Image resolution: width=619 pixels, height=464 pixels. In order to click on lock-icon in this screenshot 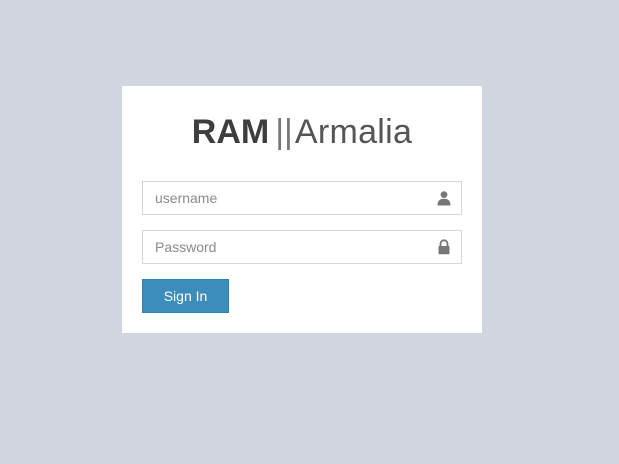, I will do `click(444, 247)`.